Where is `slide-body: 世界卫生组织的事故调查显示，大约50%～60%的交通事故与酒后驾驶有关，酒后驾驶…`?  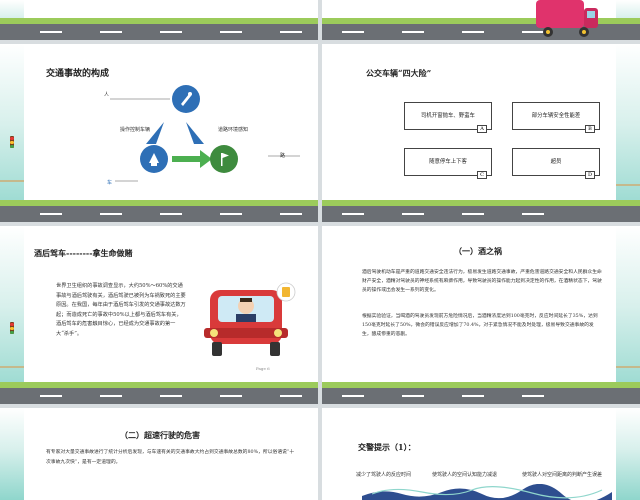
slide-body: 世界卫生组织的事故调查显示，大约50%～60%的交通事故与酒后驾驶有关，酒后驾驶… is located at coordinates (121, 310).